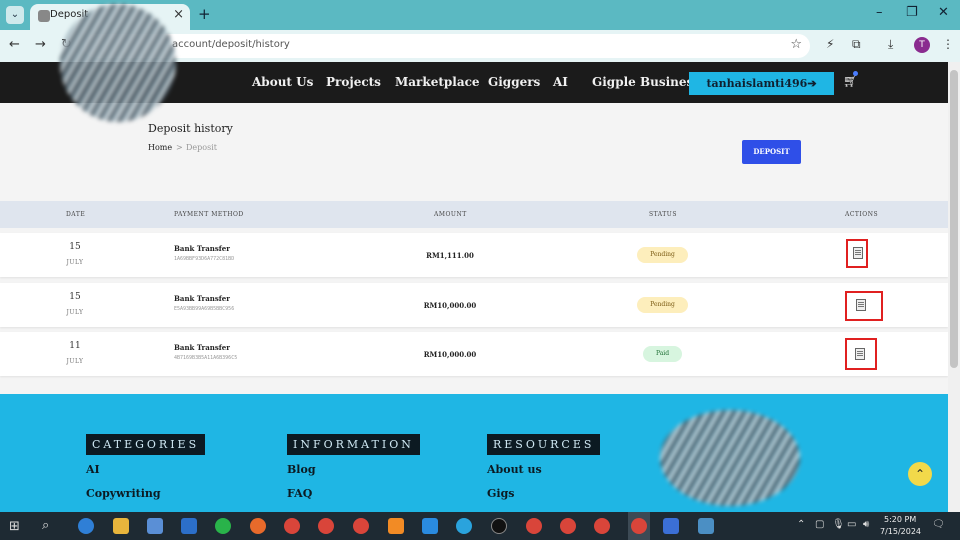  What do you see at coordinates (900, 519) in the screenshot?
I see `clock-time: 5:20 PM` at bounding box center [900, 519].